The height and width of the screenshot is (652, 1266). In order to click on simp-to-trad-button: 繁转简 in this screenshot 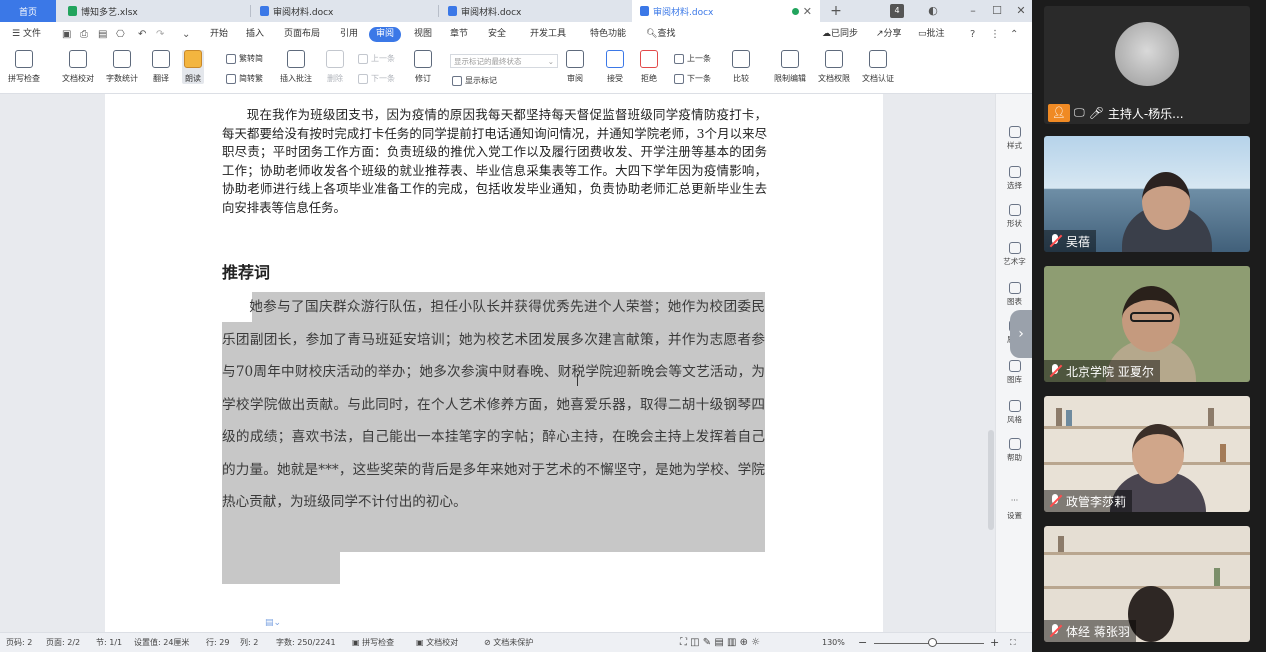, I will do `click(244, 58)`.